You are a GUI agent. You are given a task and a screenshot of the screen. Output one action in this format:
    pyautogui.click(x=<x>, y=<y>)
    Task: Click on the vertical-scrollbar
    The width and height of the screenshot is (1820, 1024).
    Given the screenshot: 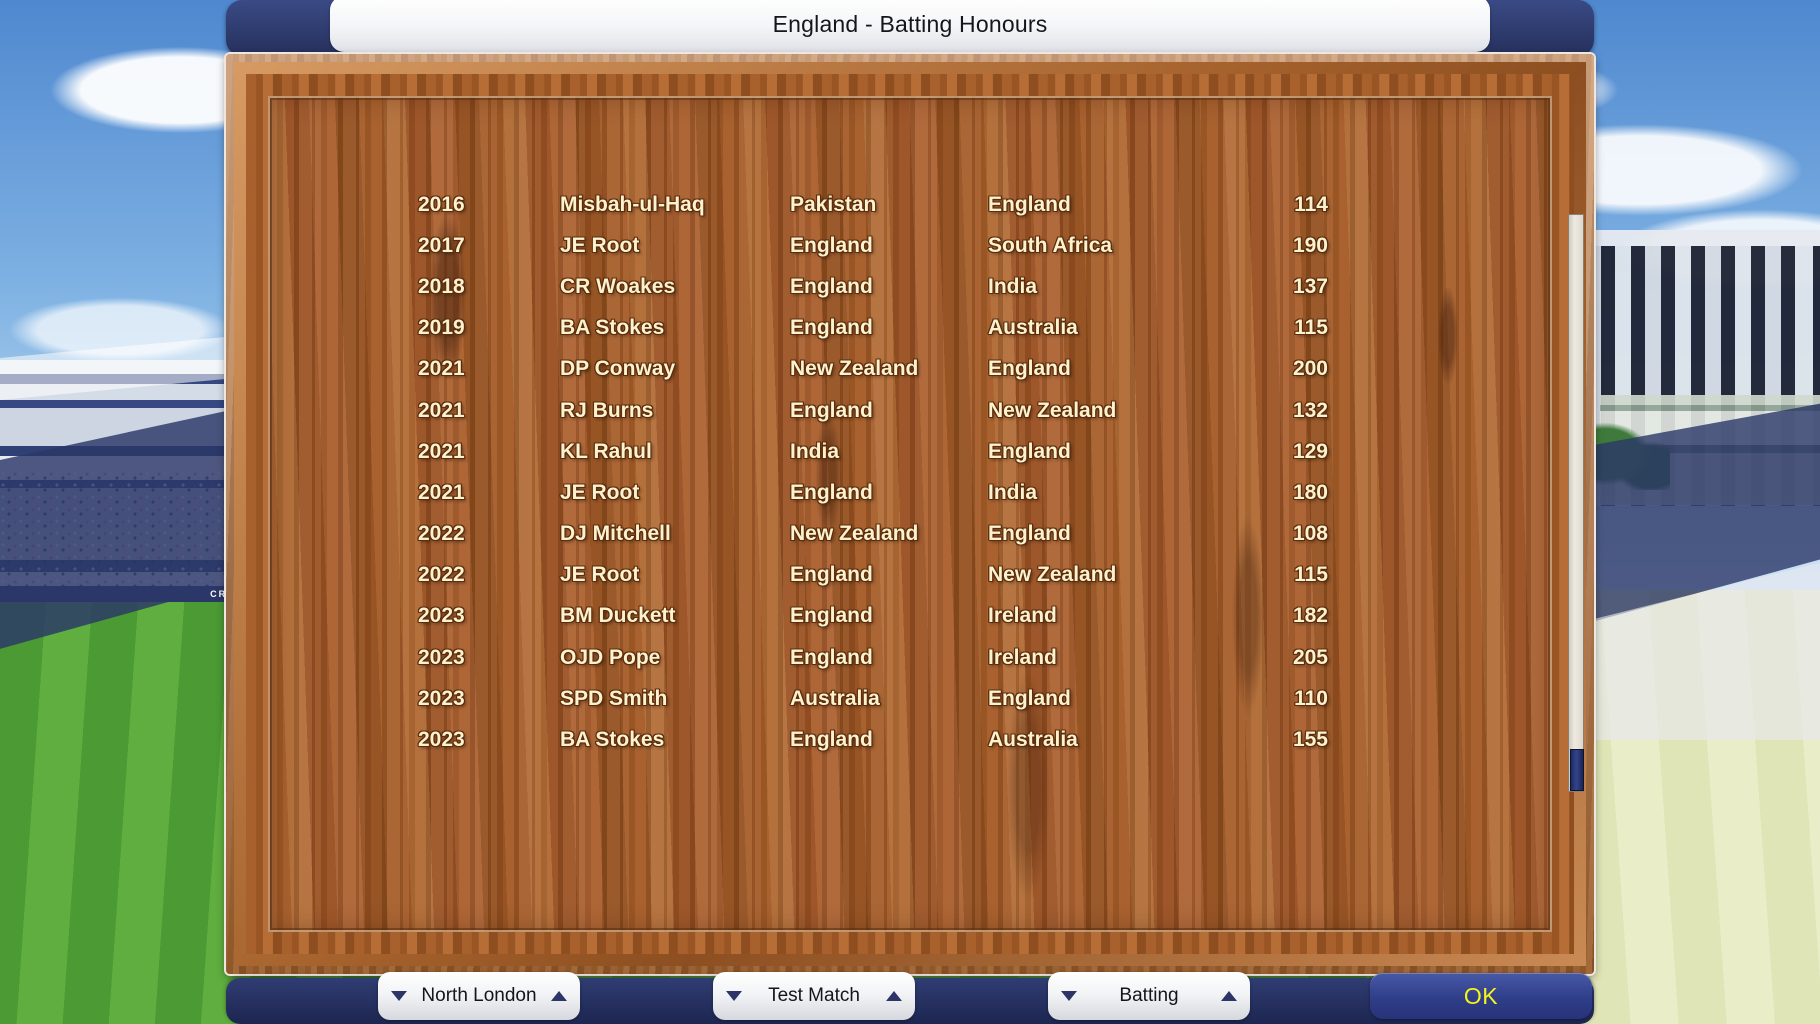 What is the action you would take?
    pyautogui.click(x=1576, y=503)
    